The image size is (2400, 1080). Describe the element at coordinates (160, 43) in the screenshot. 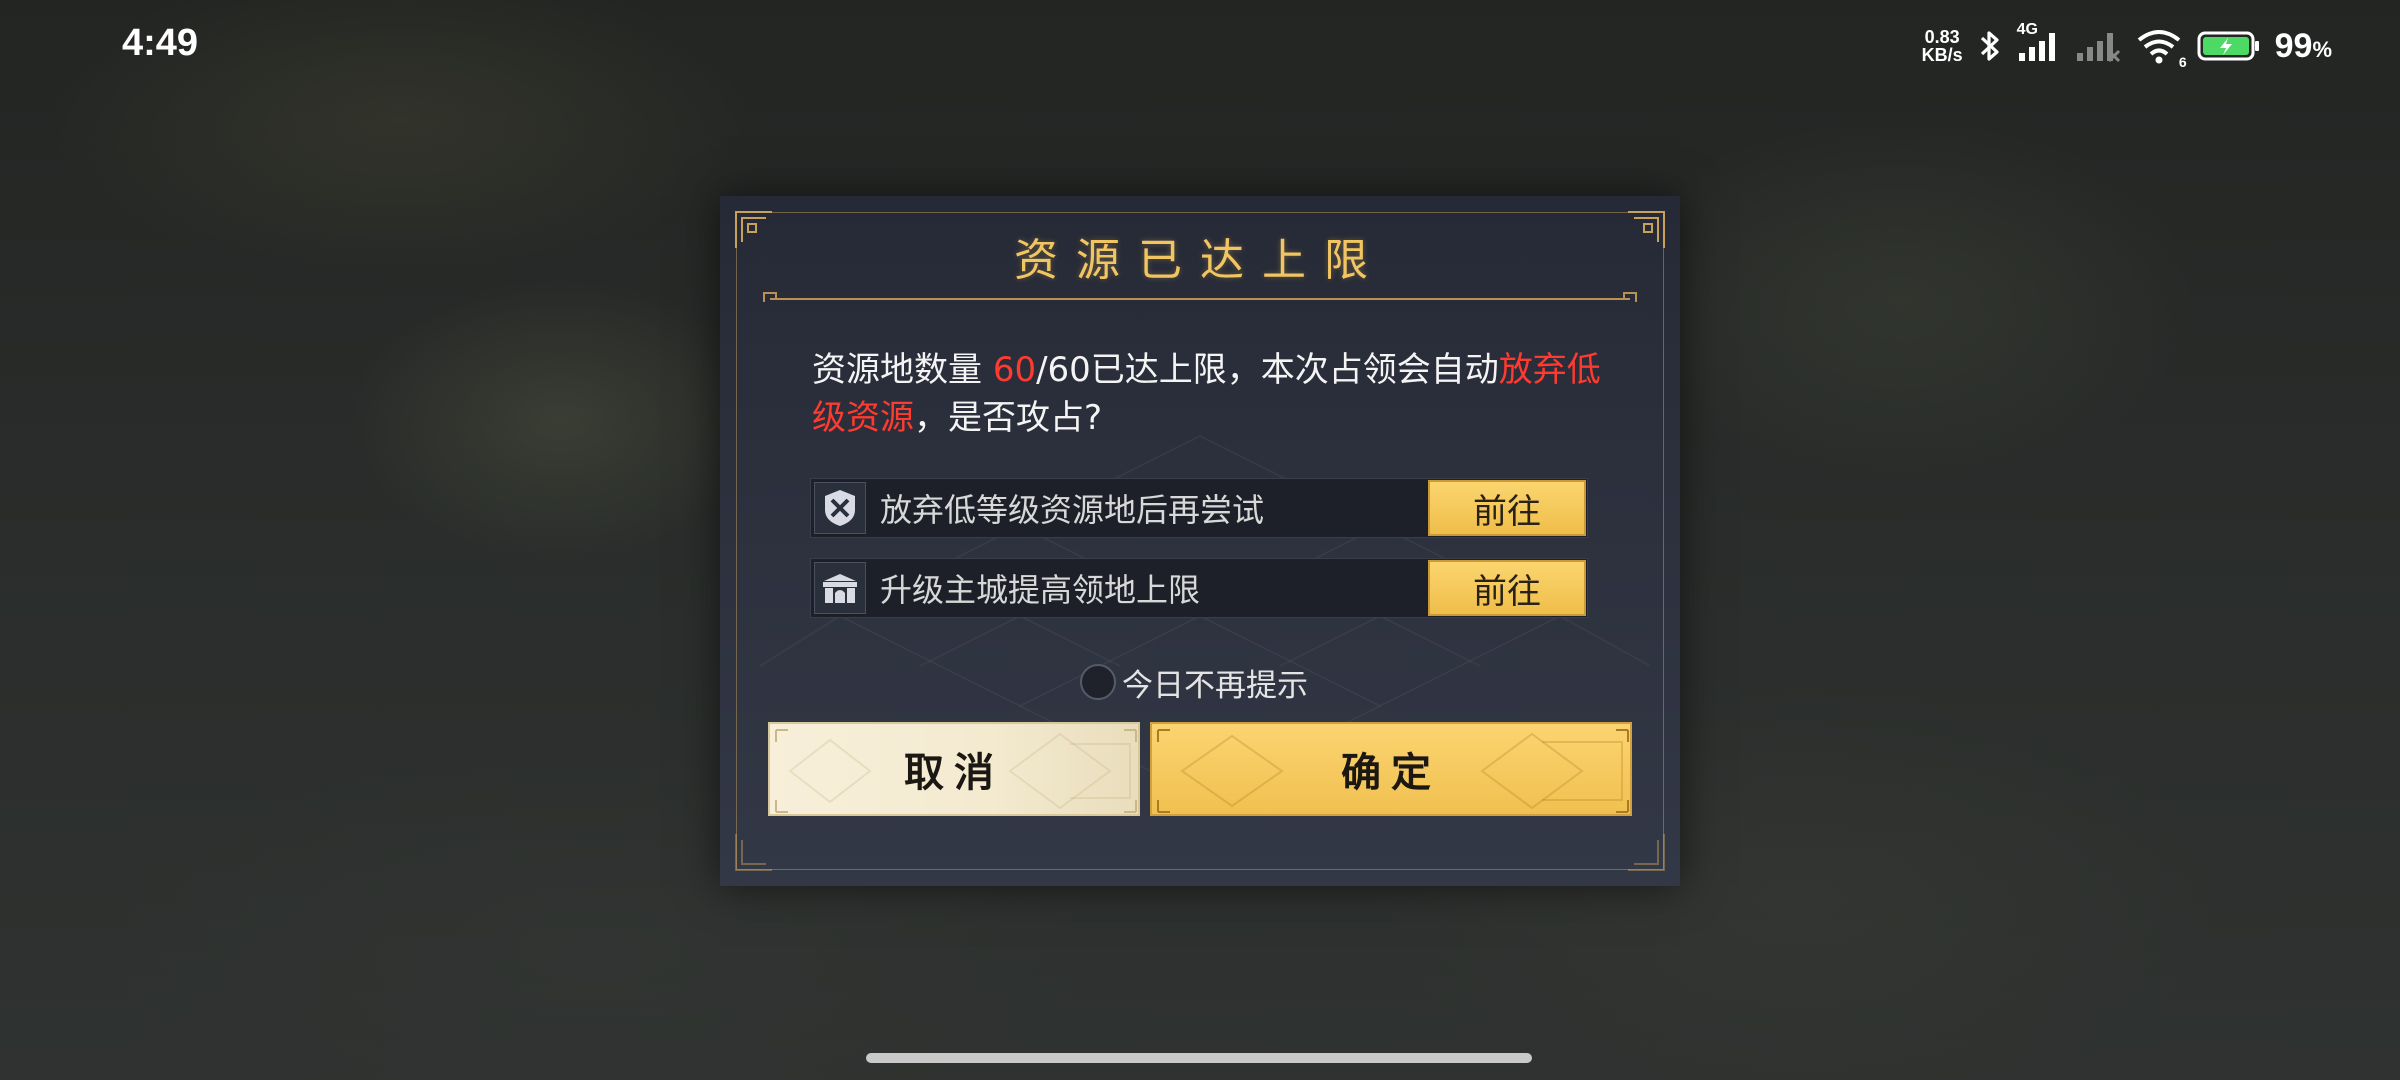

I see `status-time: 4:49` at that location.